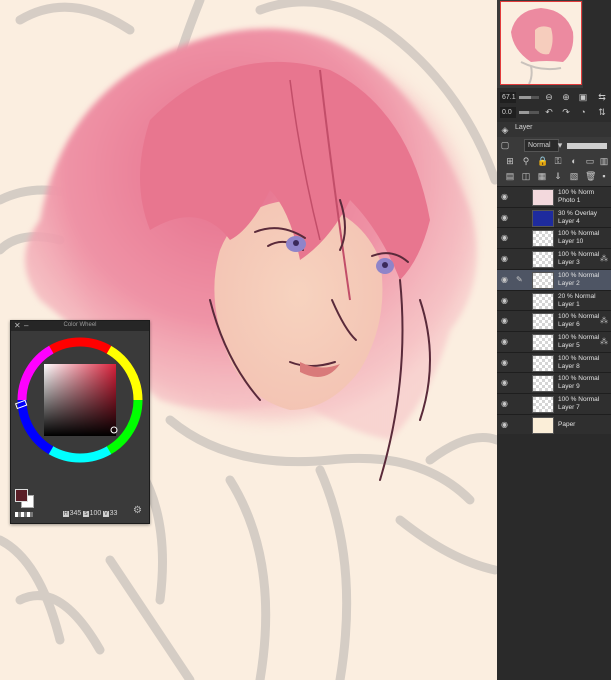 The image size is (611, 680). What do you see at coordinates (583, 97) in the screenshot?
I see `fit-window-icon: ▣` at bounding box center [583, 97].